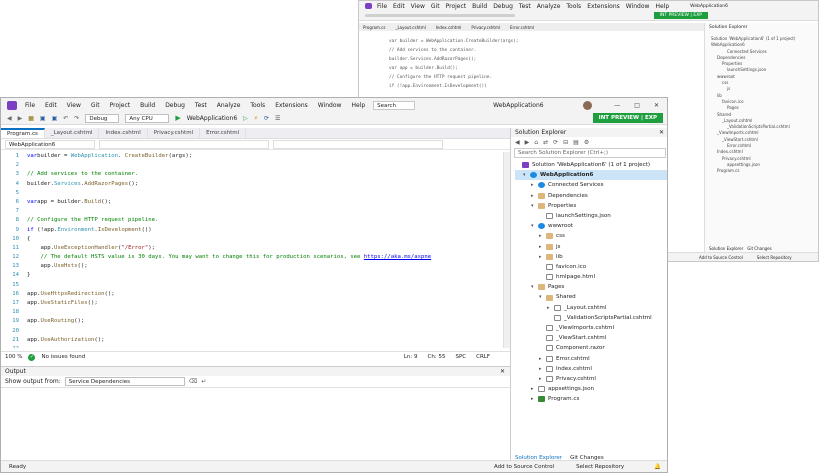  I want to click on code-token: https://aka.ms/aspne, so click(397, 257).